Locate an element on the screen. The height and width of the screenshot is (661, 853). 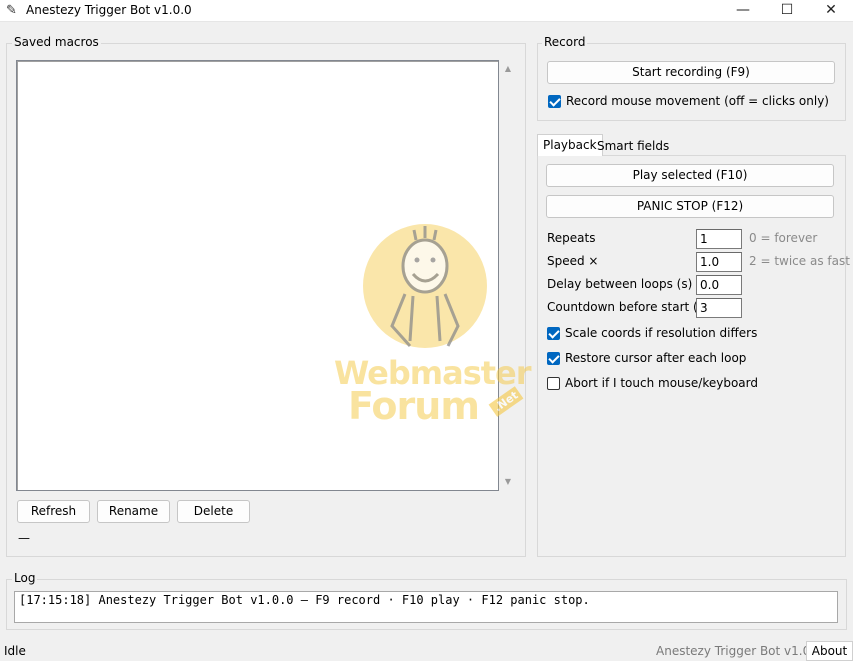
macro-status-text: — is located at coordinates (24, 538).